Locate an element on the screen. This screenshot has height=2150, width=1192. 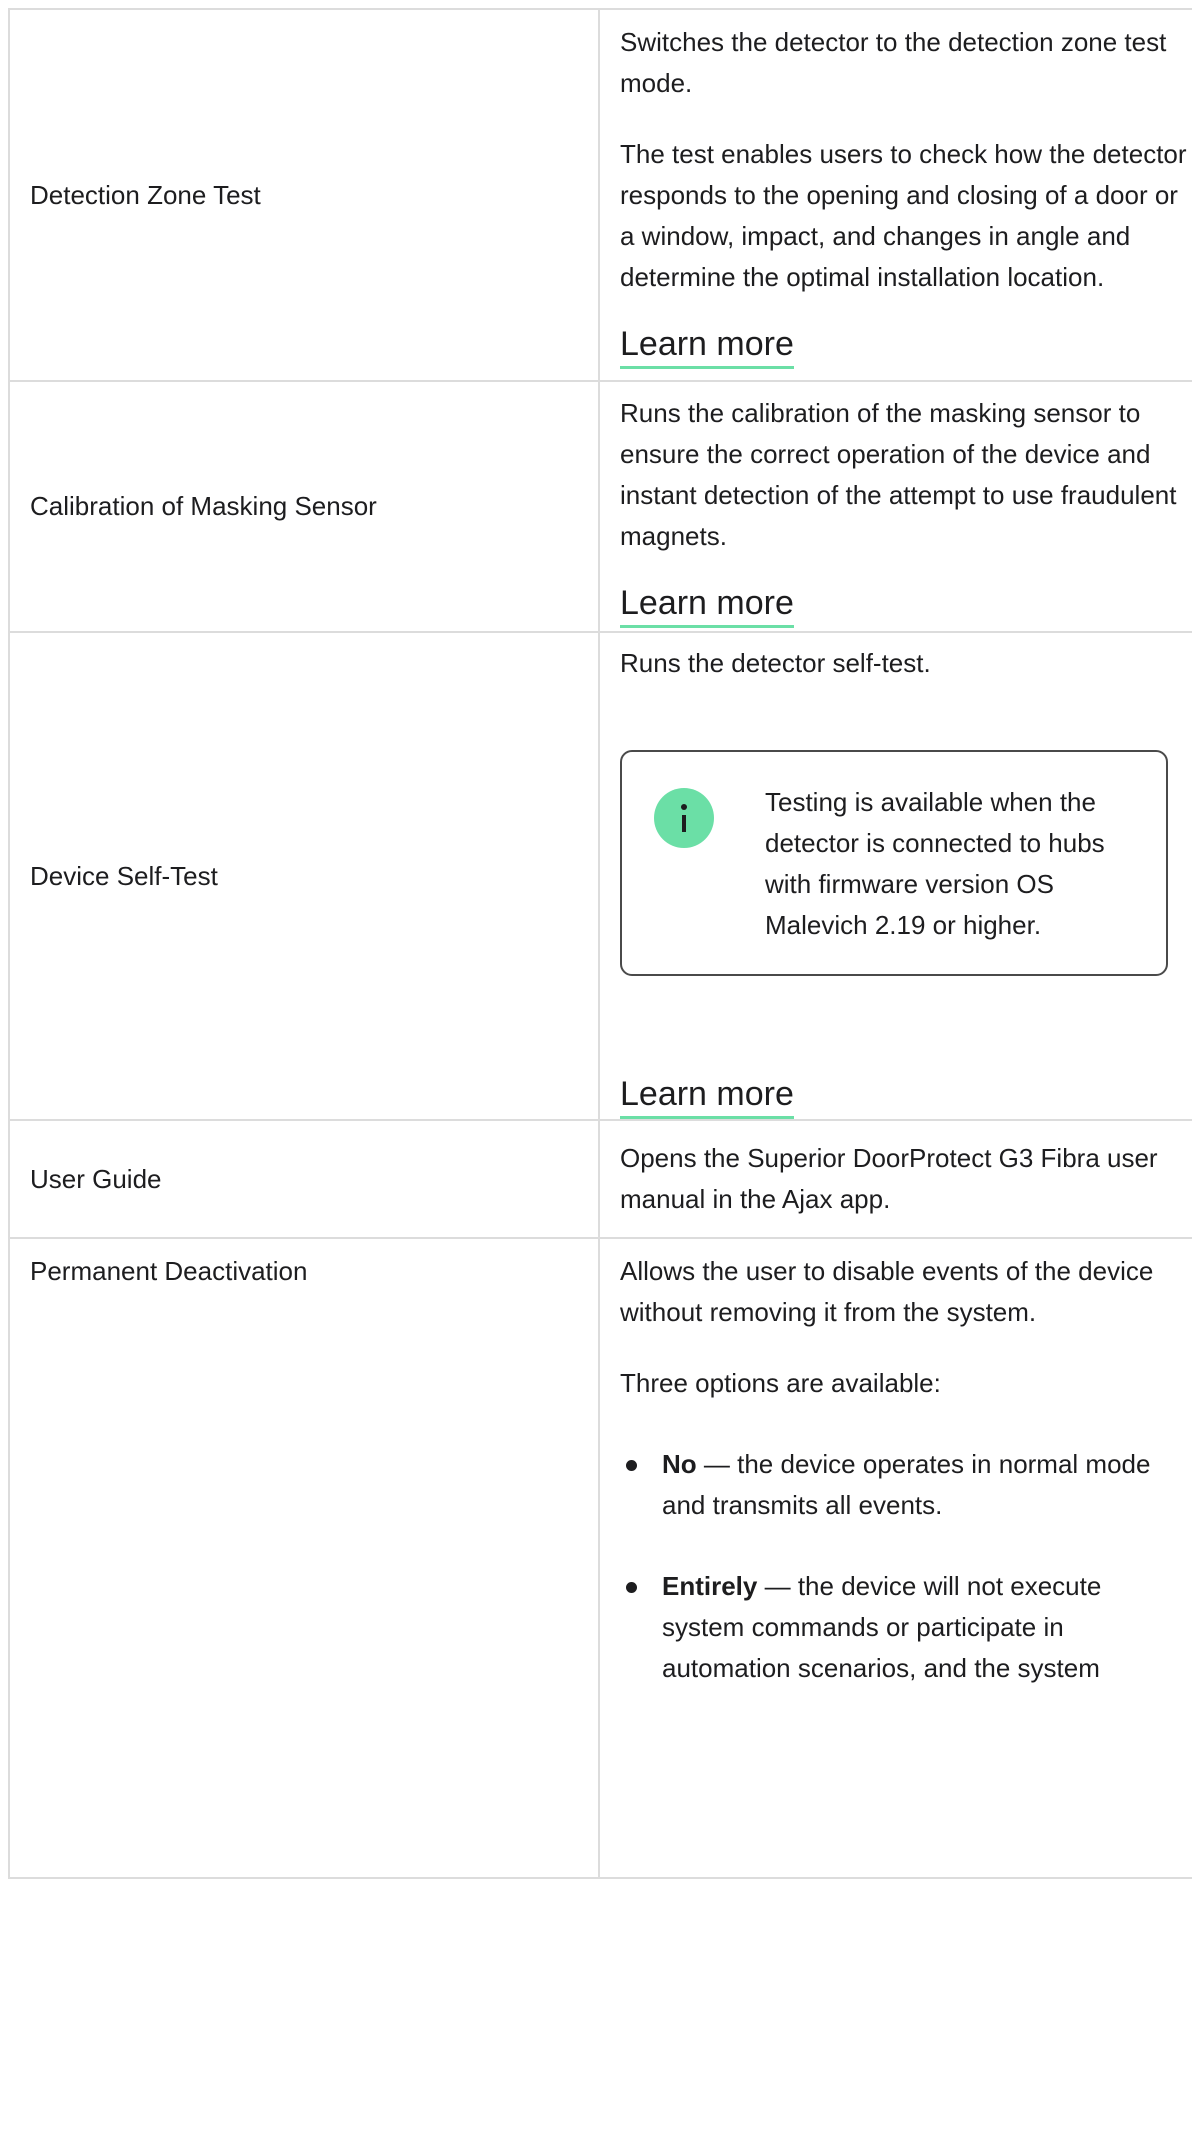
row-label: Permanent Deactivation is located at coordinates (169, 1271).